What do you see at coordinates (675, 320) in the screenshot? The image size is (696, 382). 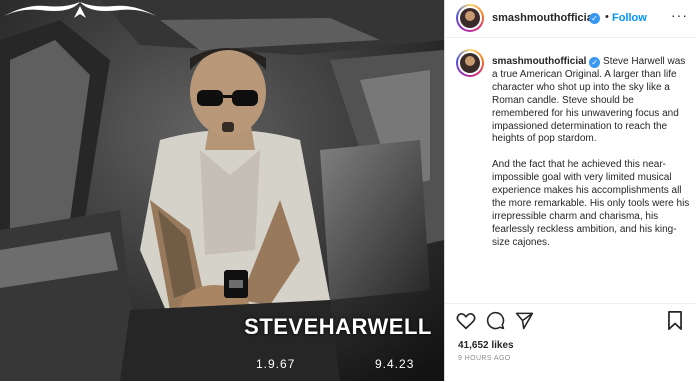 I see `bookmark-icon` at bounding box center [675, 320].